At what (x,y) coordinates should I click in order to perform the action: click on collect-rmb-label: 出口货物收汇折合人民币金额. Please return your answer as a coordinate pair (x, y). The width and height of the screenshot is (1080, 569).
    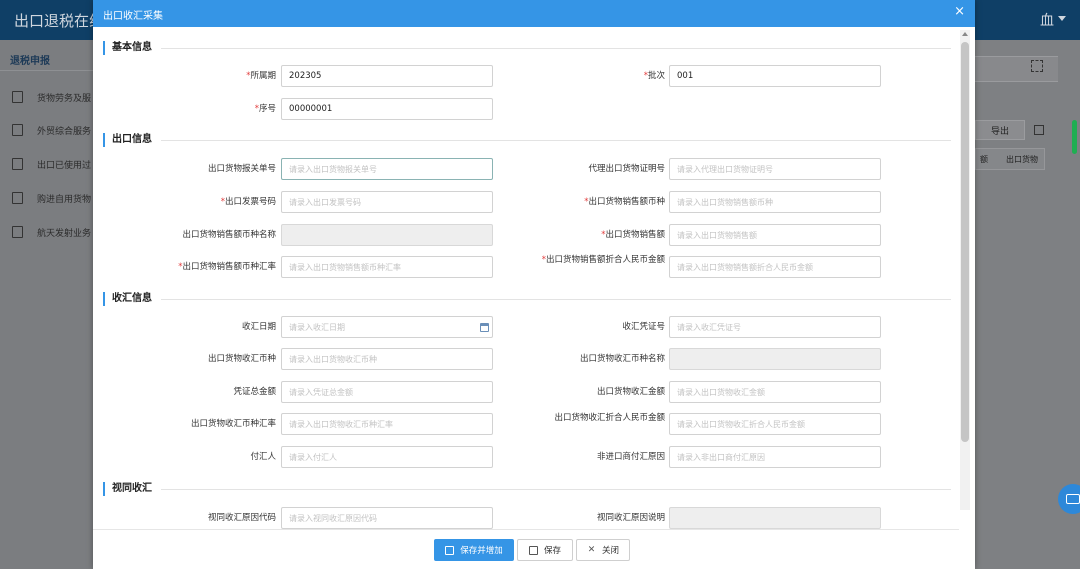
    Looking at the image, I should click on (609, 418).